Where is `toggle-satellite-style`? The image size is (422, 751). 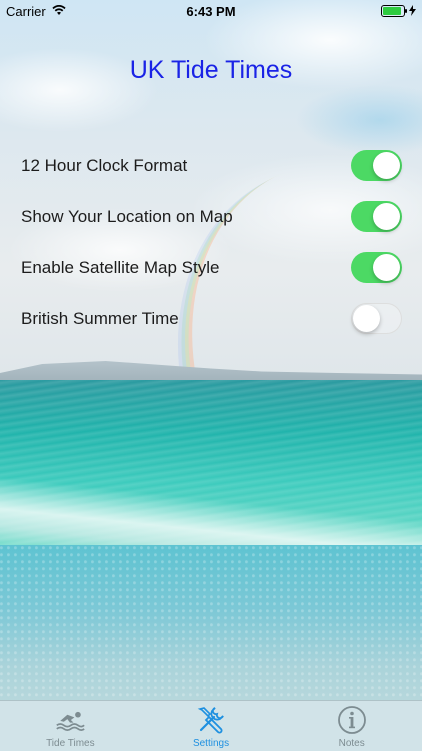 toggle-satellite-style is located at coordinates (376, 267).